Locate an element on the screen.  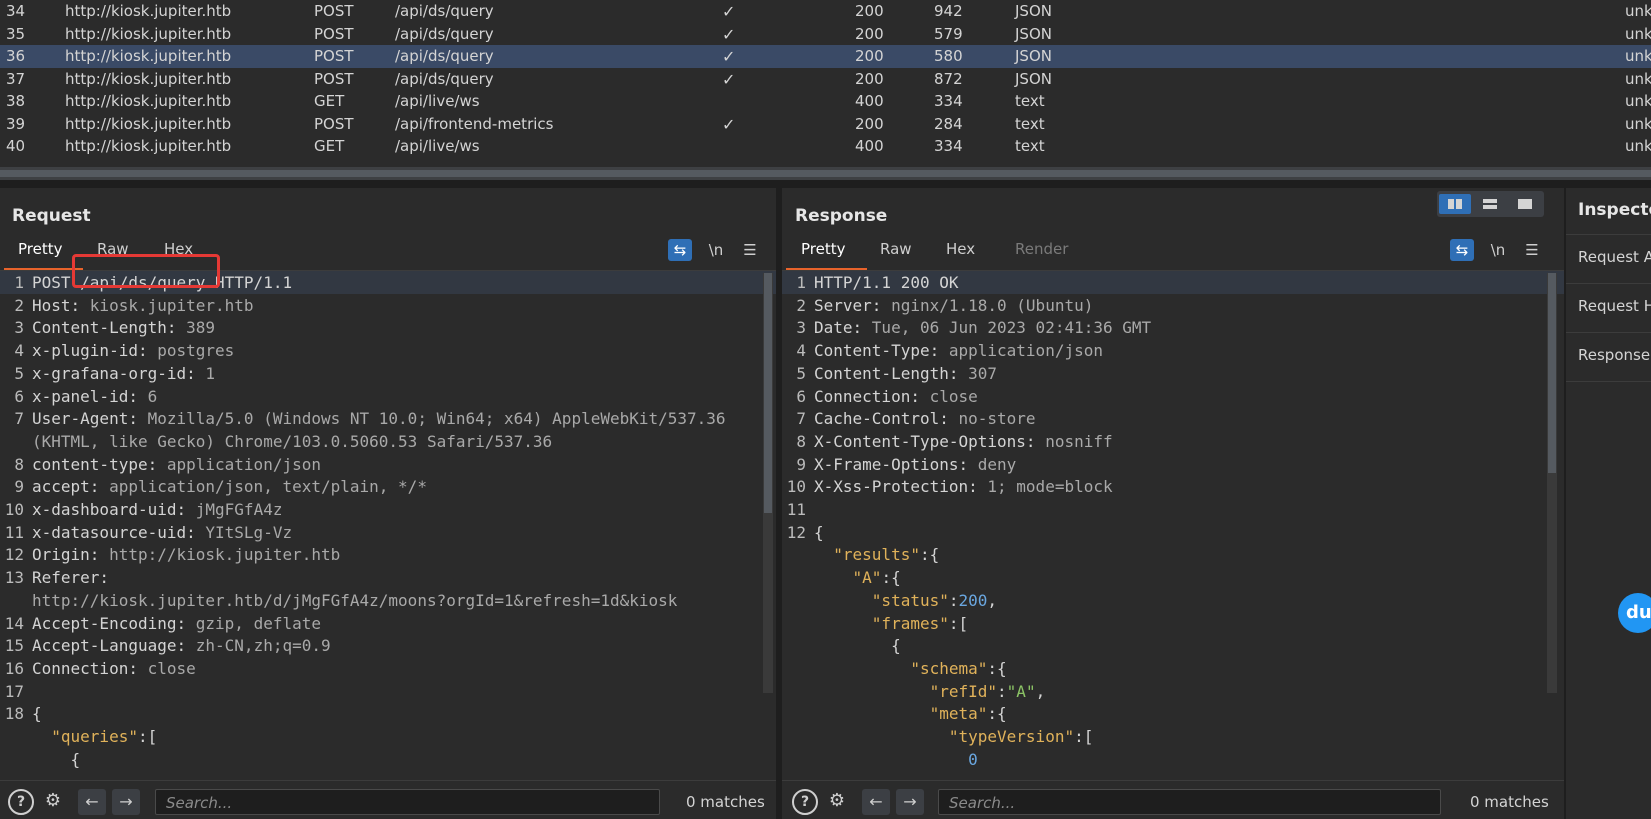
code-line: 3 Date: Tue, 06 Jun 2023 02:41:36 GMT is located at coordinates (1173, 327).